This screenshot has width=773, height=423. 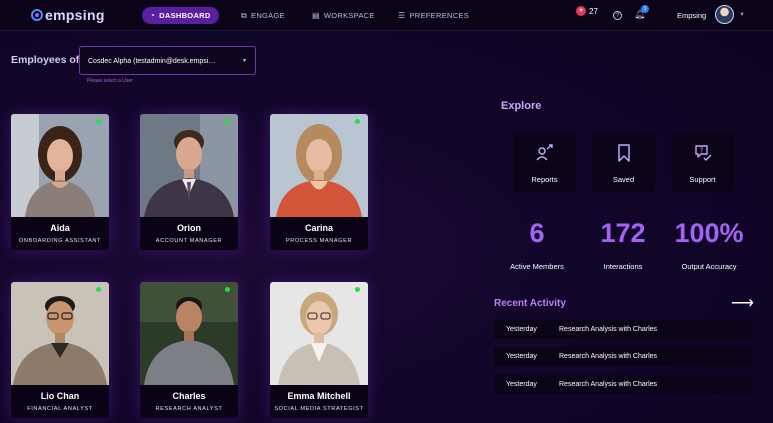 I want to click on employee-card: Emma Mitchell SOCIAL MEDIA STRATEGIST, so click(x=319, y=350).